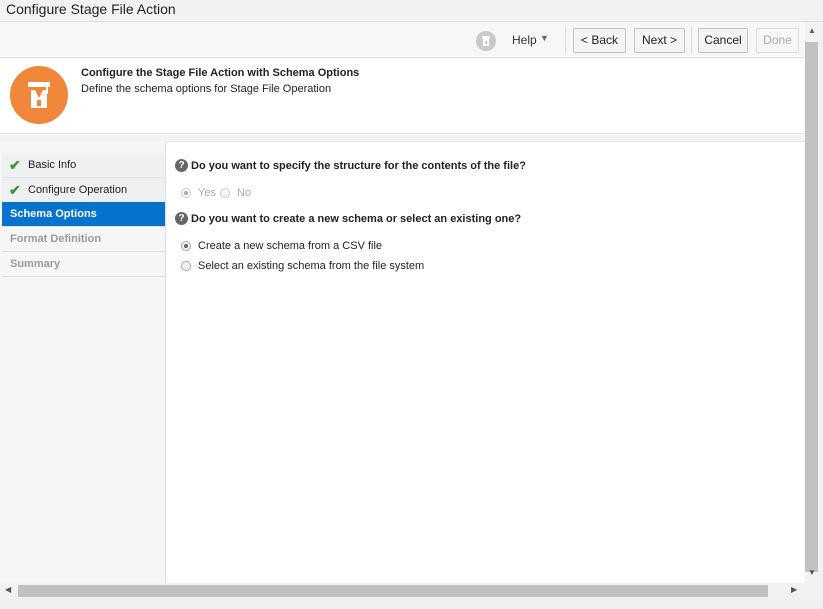 This screenshot has width=823, height=609. What do you see at coordinates (186, 193) in the screenshot?
I see `radio-yes` at bounding box center [186, 193].